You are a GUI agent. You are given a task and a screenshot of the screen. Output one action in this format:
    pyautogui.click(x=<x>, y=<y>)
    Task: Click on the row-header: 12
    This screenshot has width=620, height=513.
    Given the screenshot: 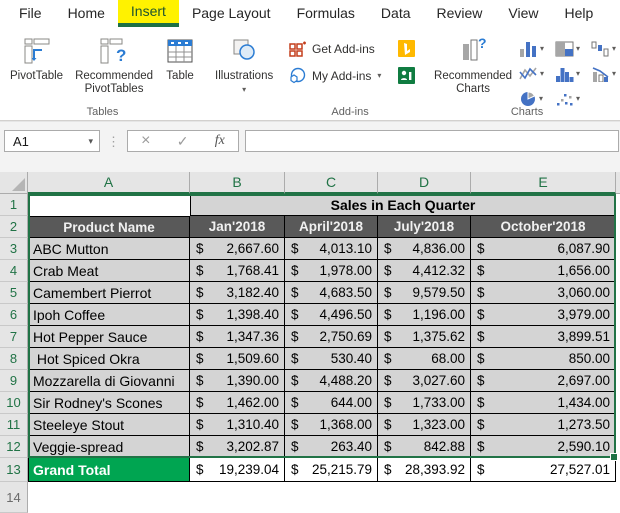 What is the action you would take?
    pyautogui.click(x=14, y=447)
    